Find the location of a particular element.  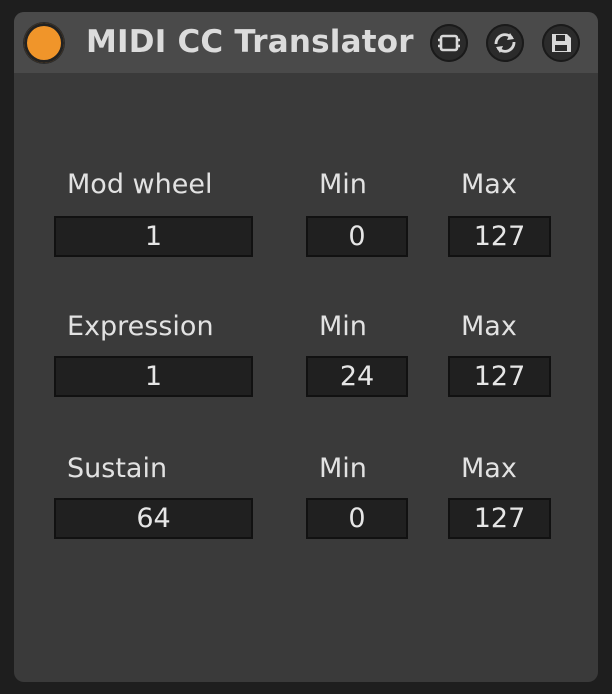

device-power-toggle is located at coordinates (44, 43).